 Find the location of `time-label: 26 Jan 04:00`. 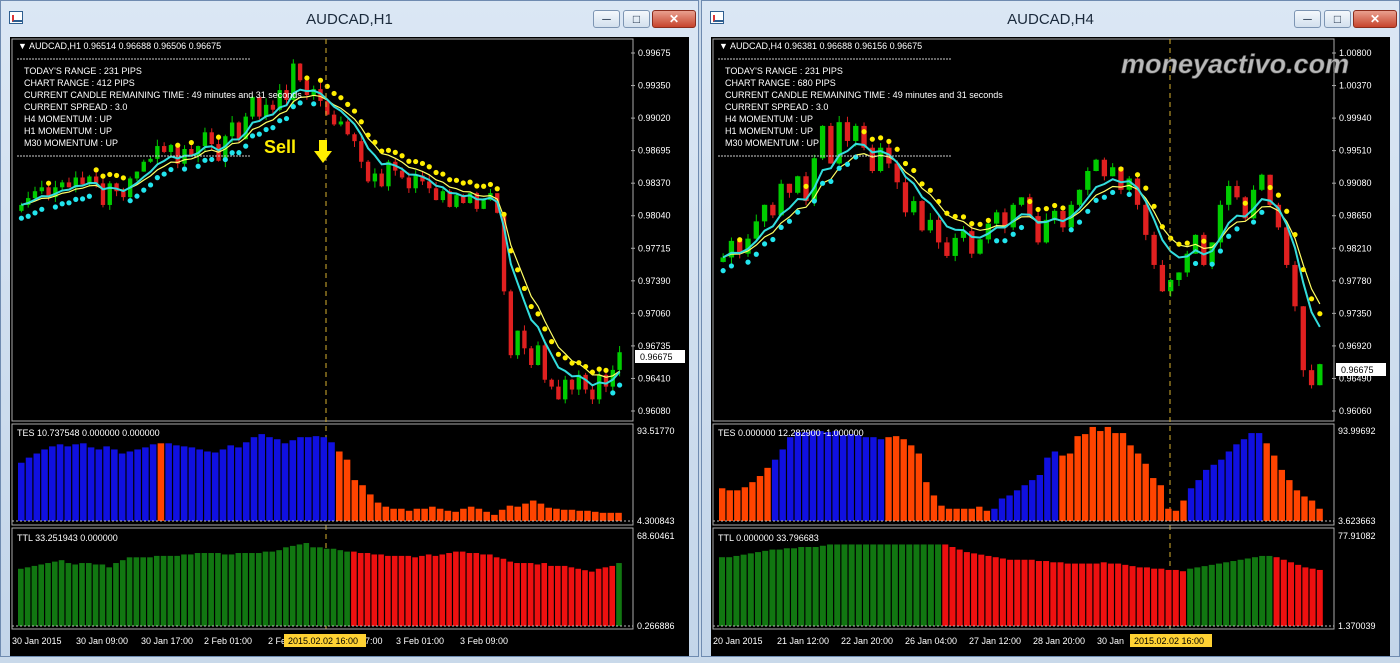

time-label: 26 Jan 04:00 is located at coordinates (931, 641).